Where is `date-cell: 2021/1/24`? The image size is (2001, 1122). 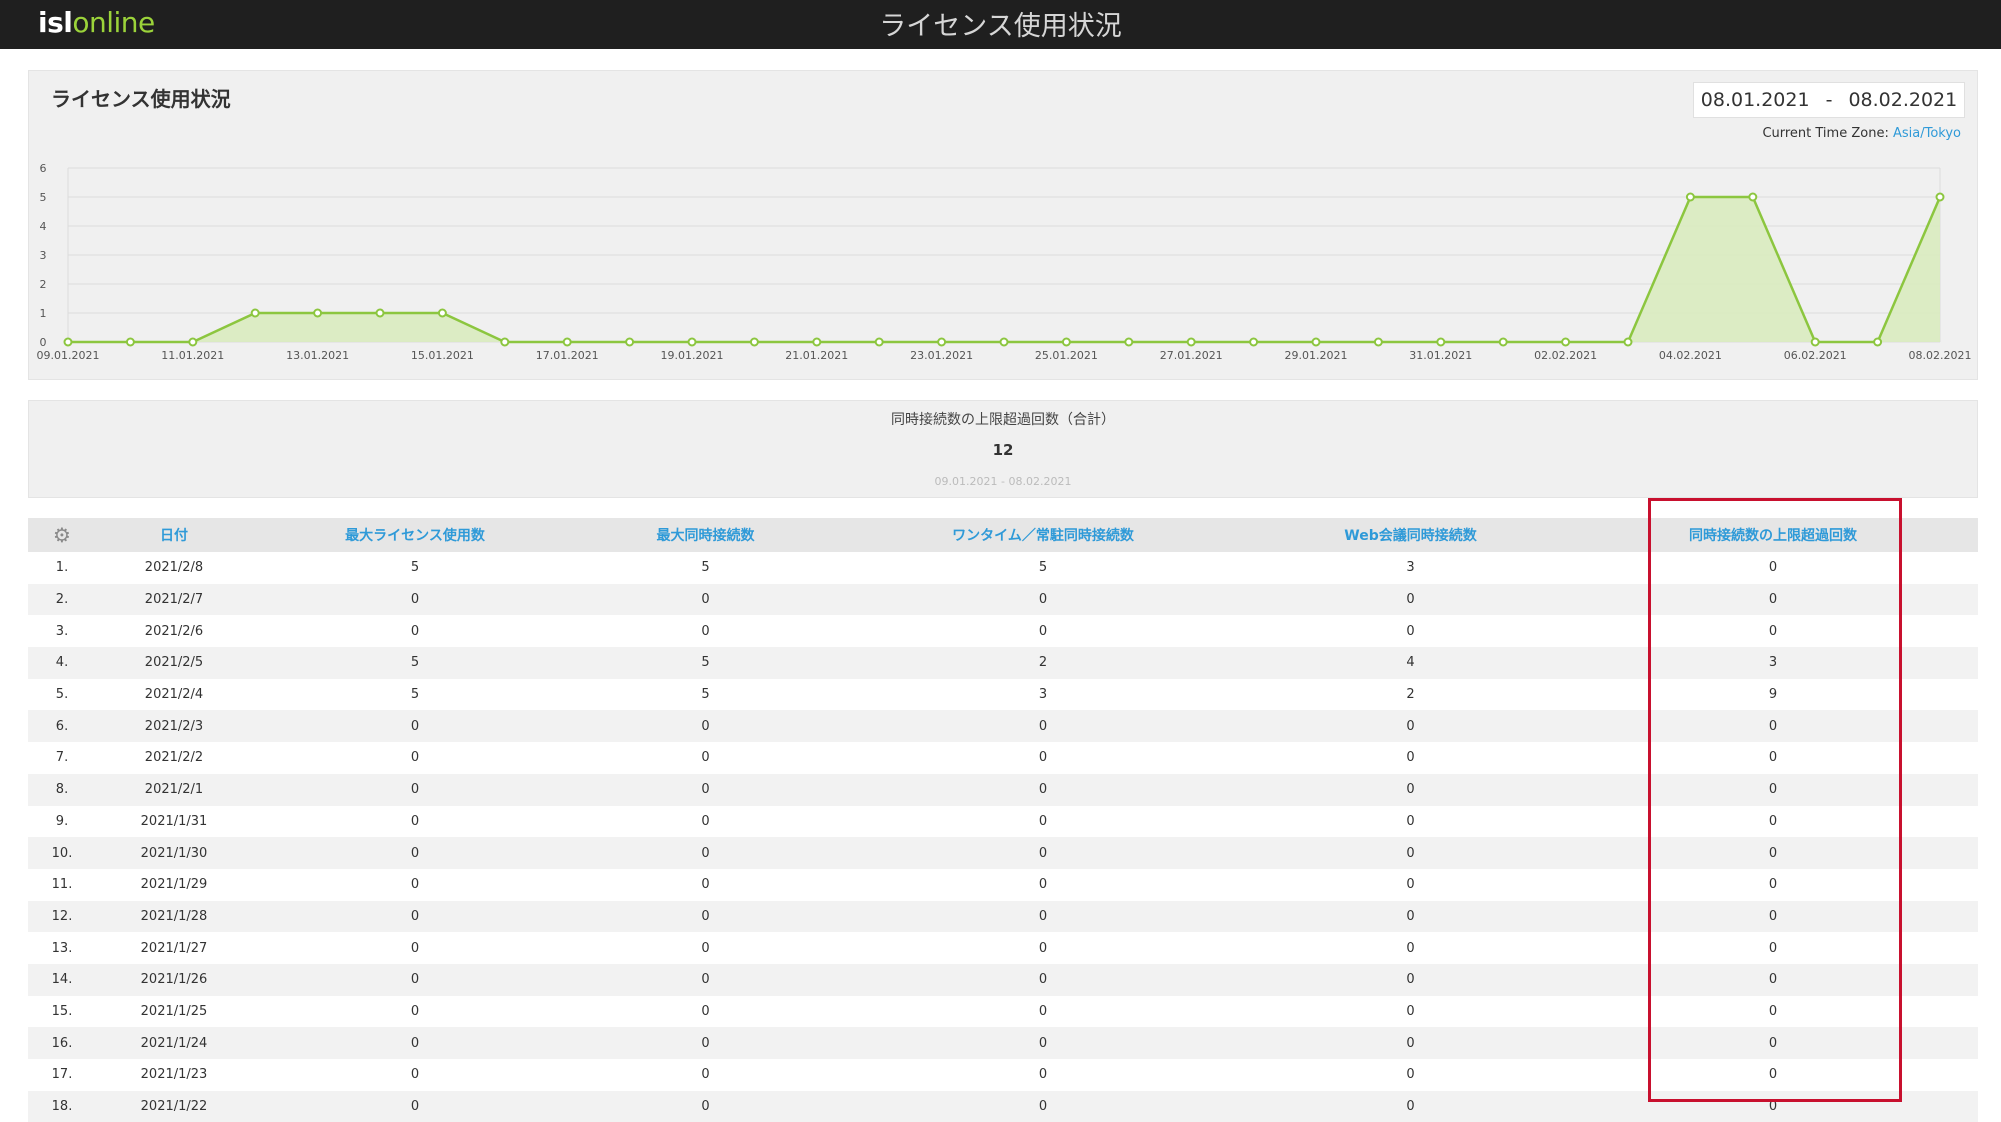 date-cell: 2021/1/24 is located at coordinates (174, 1043).